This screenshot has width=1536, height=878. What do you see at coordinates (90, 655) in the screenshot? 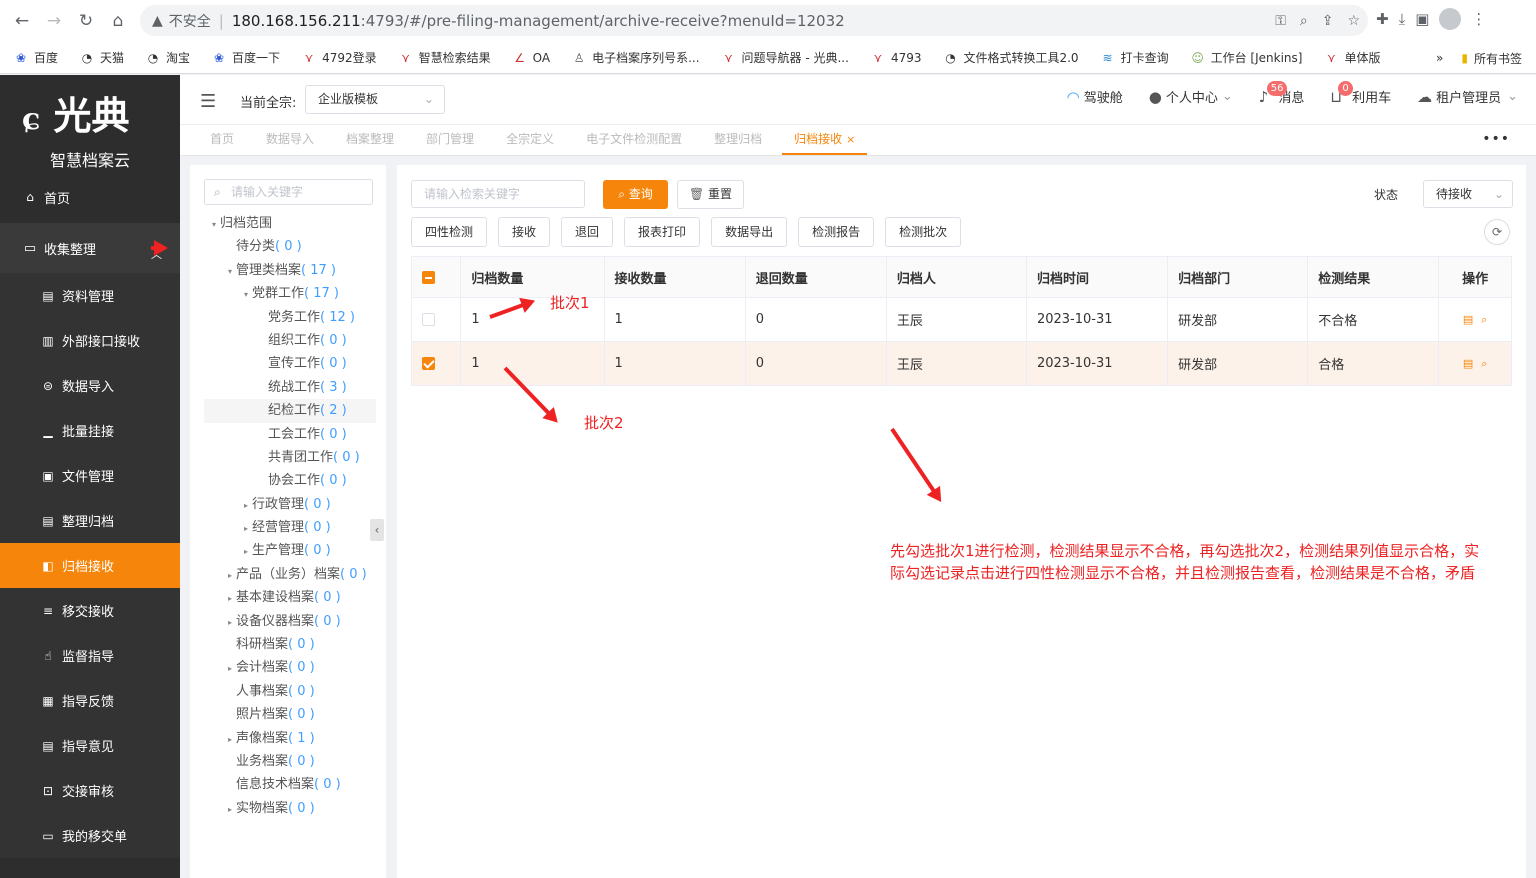
I see `sidebar-item: ☝ 监督指导` at bounding box center [90, 655].